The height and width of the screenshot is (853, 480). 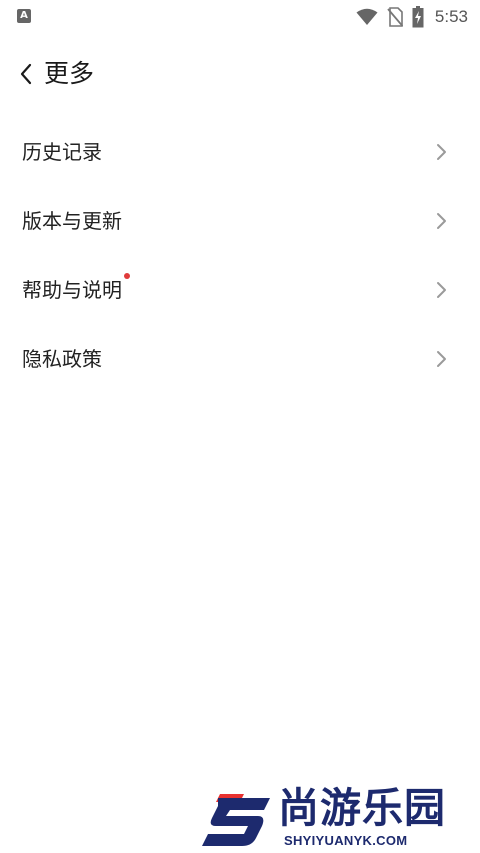 I want to click on menu-item-version-update: 版本与更新, so click(x=240, y=221).